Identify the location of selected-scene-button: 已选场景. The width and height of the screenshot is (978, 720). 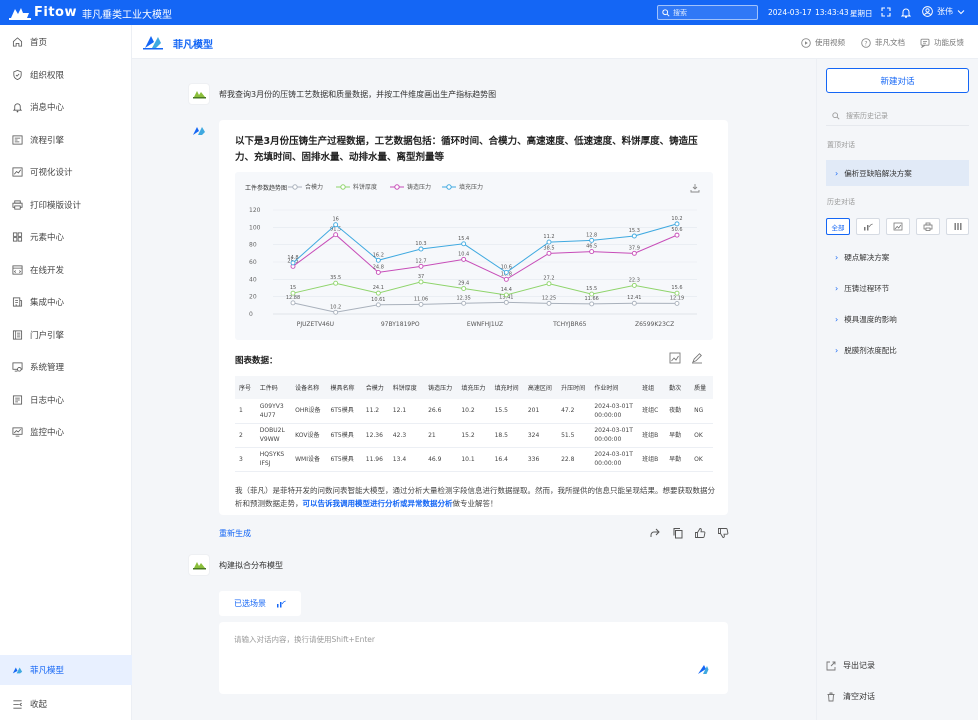
(260, 603).